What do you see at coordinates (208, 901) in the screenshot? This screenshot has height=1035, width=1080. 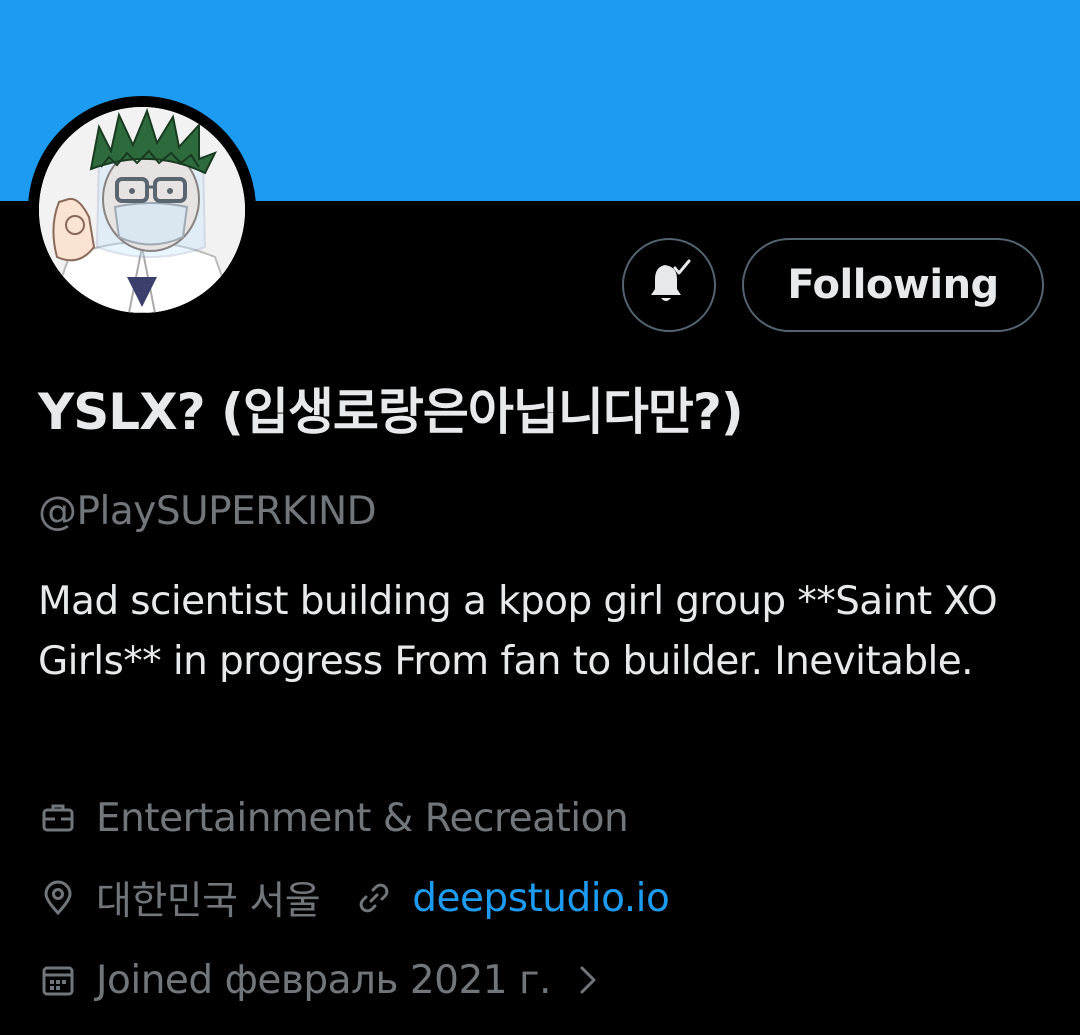 I see `location-label: 대한민국 서울` at bounding box center [208, 901].